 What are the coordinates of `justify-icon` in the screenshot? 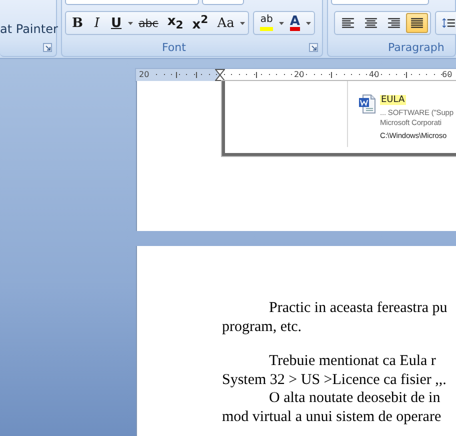 It's located at (417, 23).